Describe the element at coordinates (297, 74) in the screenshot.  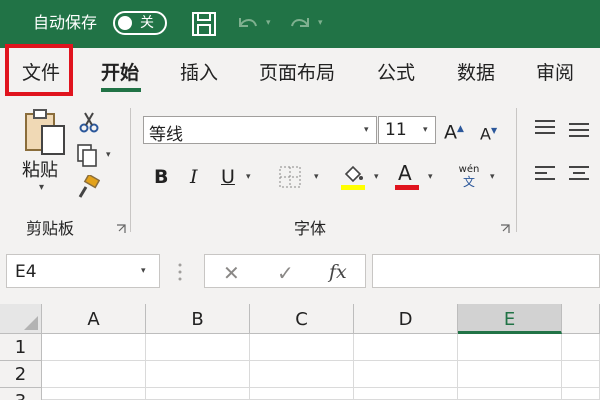
I see `tab-page-layout: 页面布局` at that location.